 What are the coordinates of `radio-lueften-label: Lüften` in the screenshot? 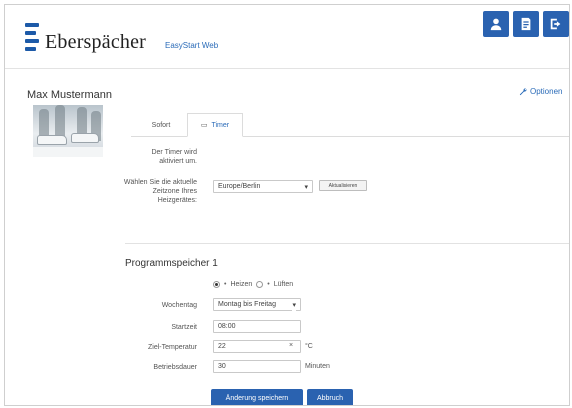 It's located at (283, 284).